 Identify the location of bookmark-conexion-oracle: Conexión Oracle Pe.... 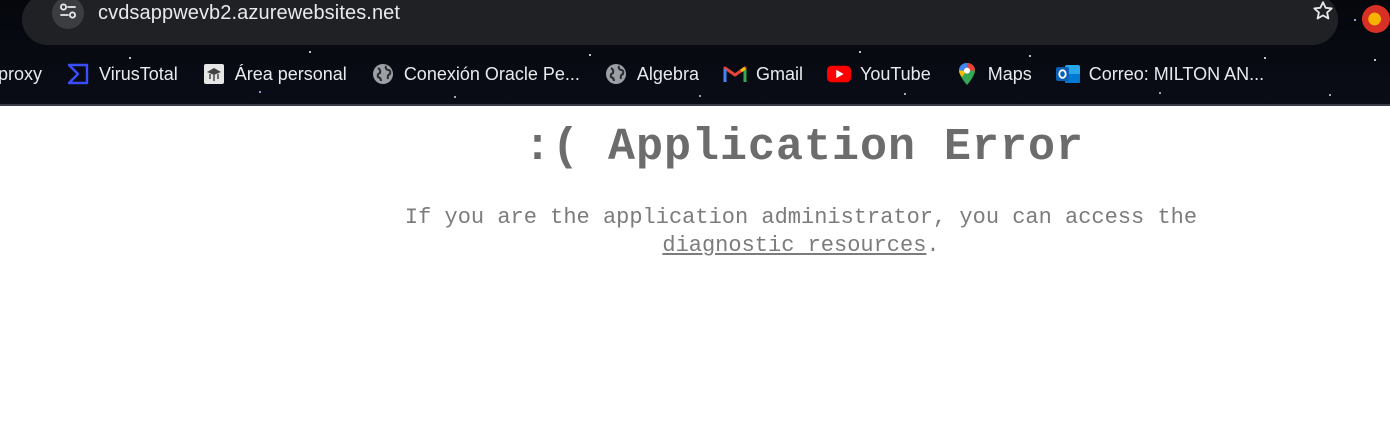
(475, 74).